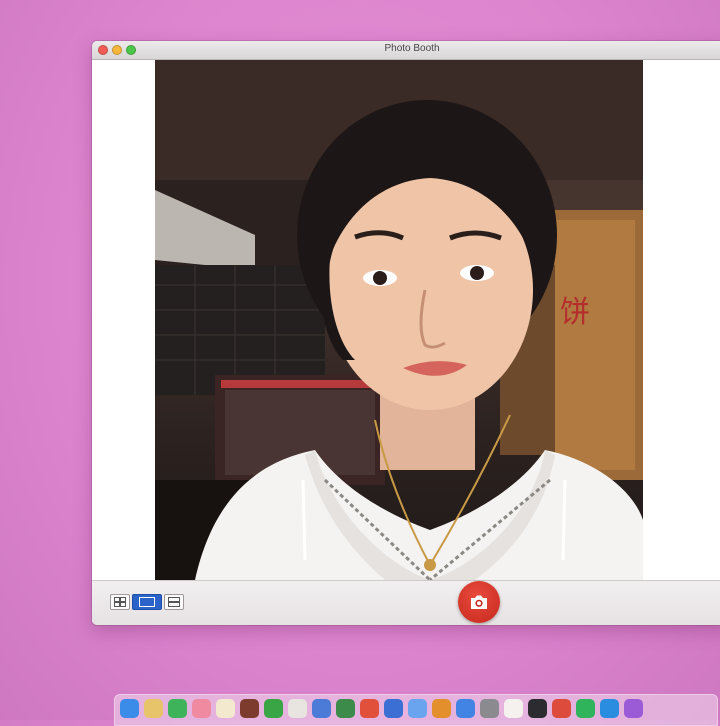 This screenshot has width=720, height=726. Describe the element at coordinates (321, 708) in the screenshot. I see `preview-icon` at that location.